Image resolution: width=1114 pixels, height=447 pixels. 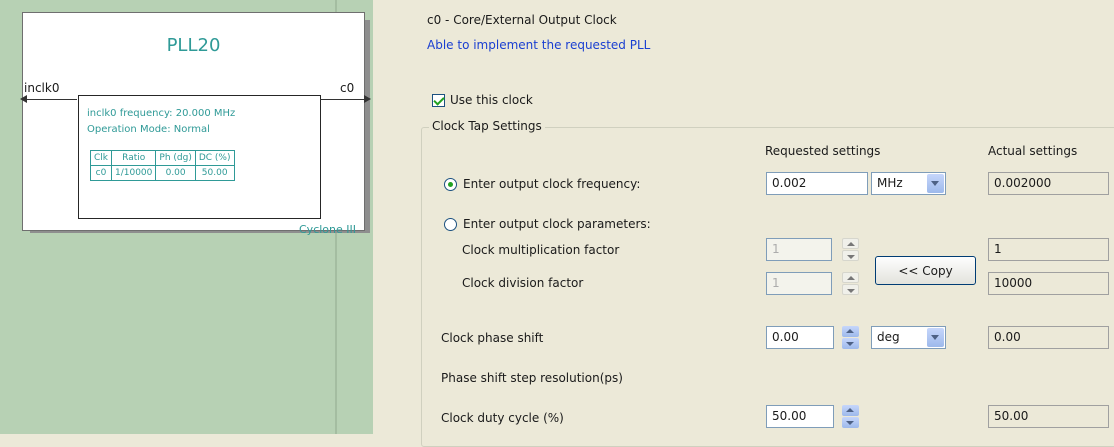 What do you see at coordinates (148, 129) in the screenshot?
I see `operation-mode-text: Operation Mode: Normal` at bounding box center [148, 129].